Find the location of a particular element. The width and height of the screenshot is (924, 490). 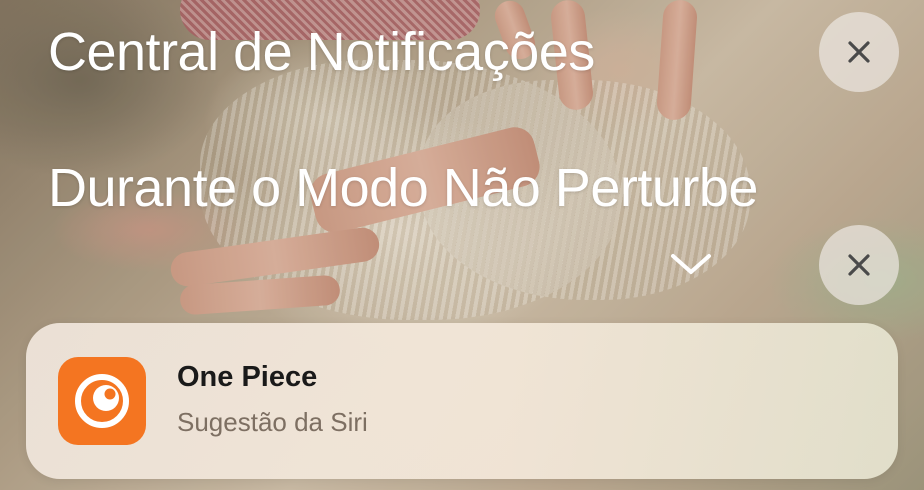

clear-do-not-disturb-button is located at coordinates (859, 265).